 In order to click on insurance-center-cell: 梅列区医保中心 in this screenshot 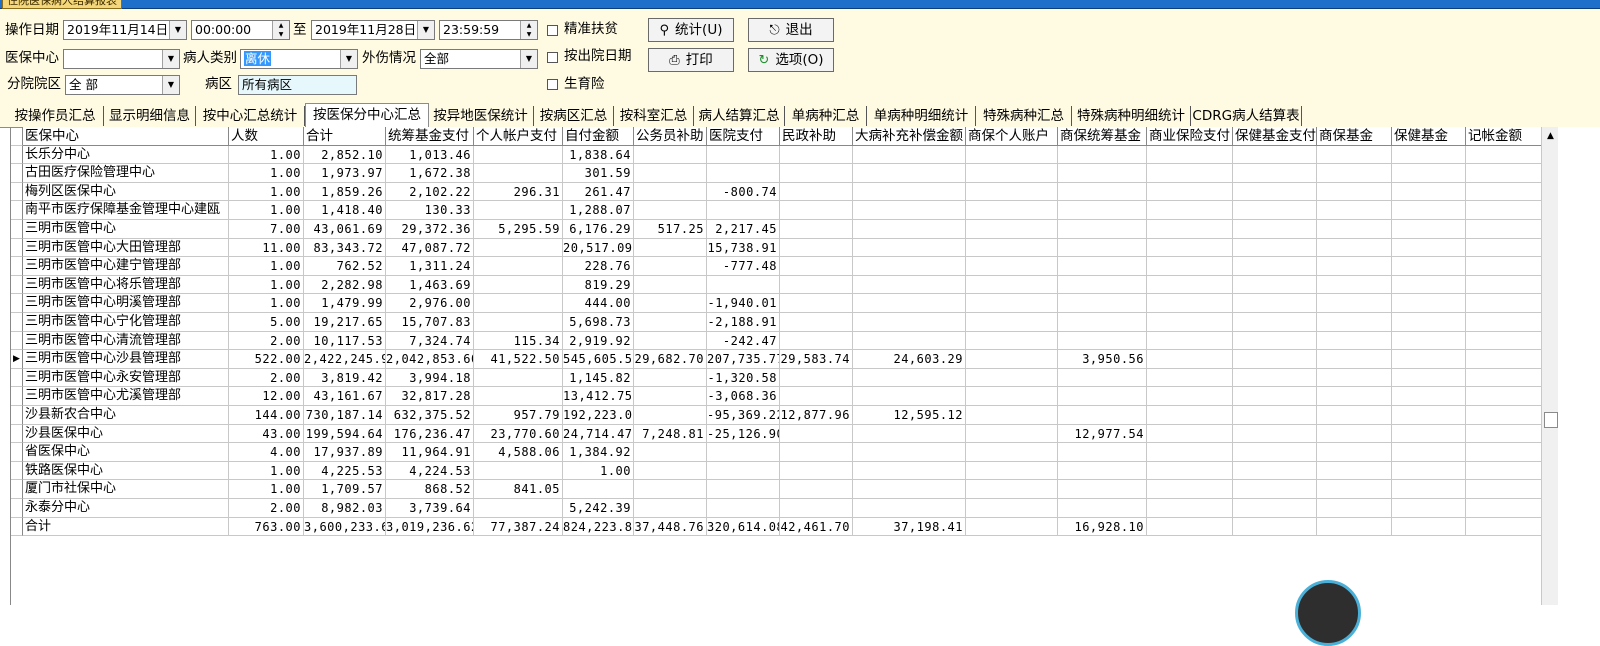, I will do `click(126, 192)`.